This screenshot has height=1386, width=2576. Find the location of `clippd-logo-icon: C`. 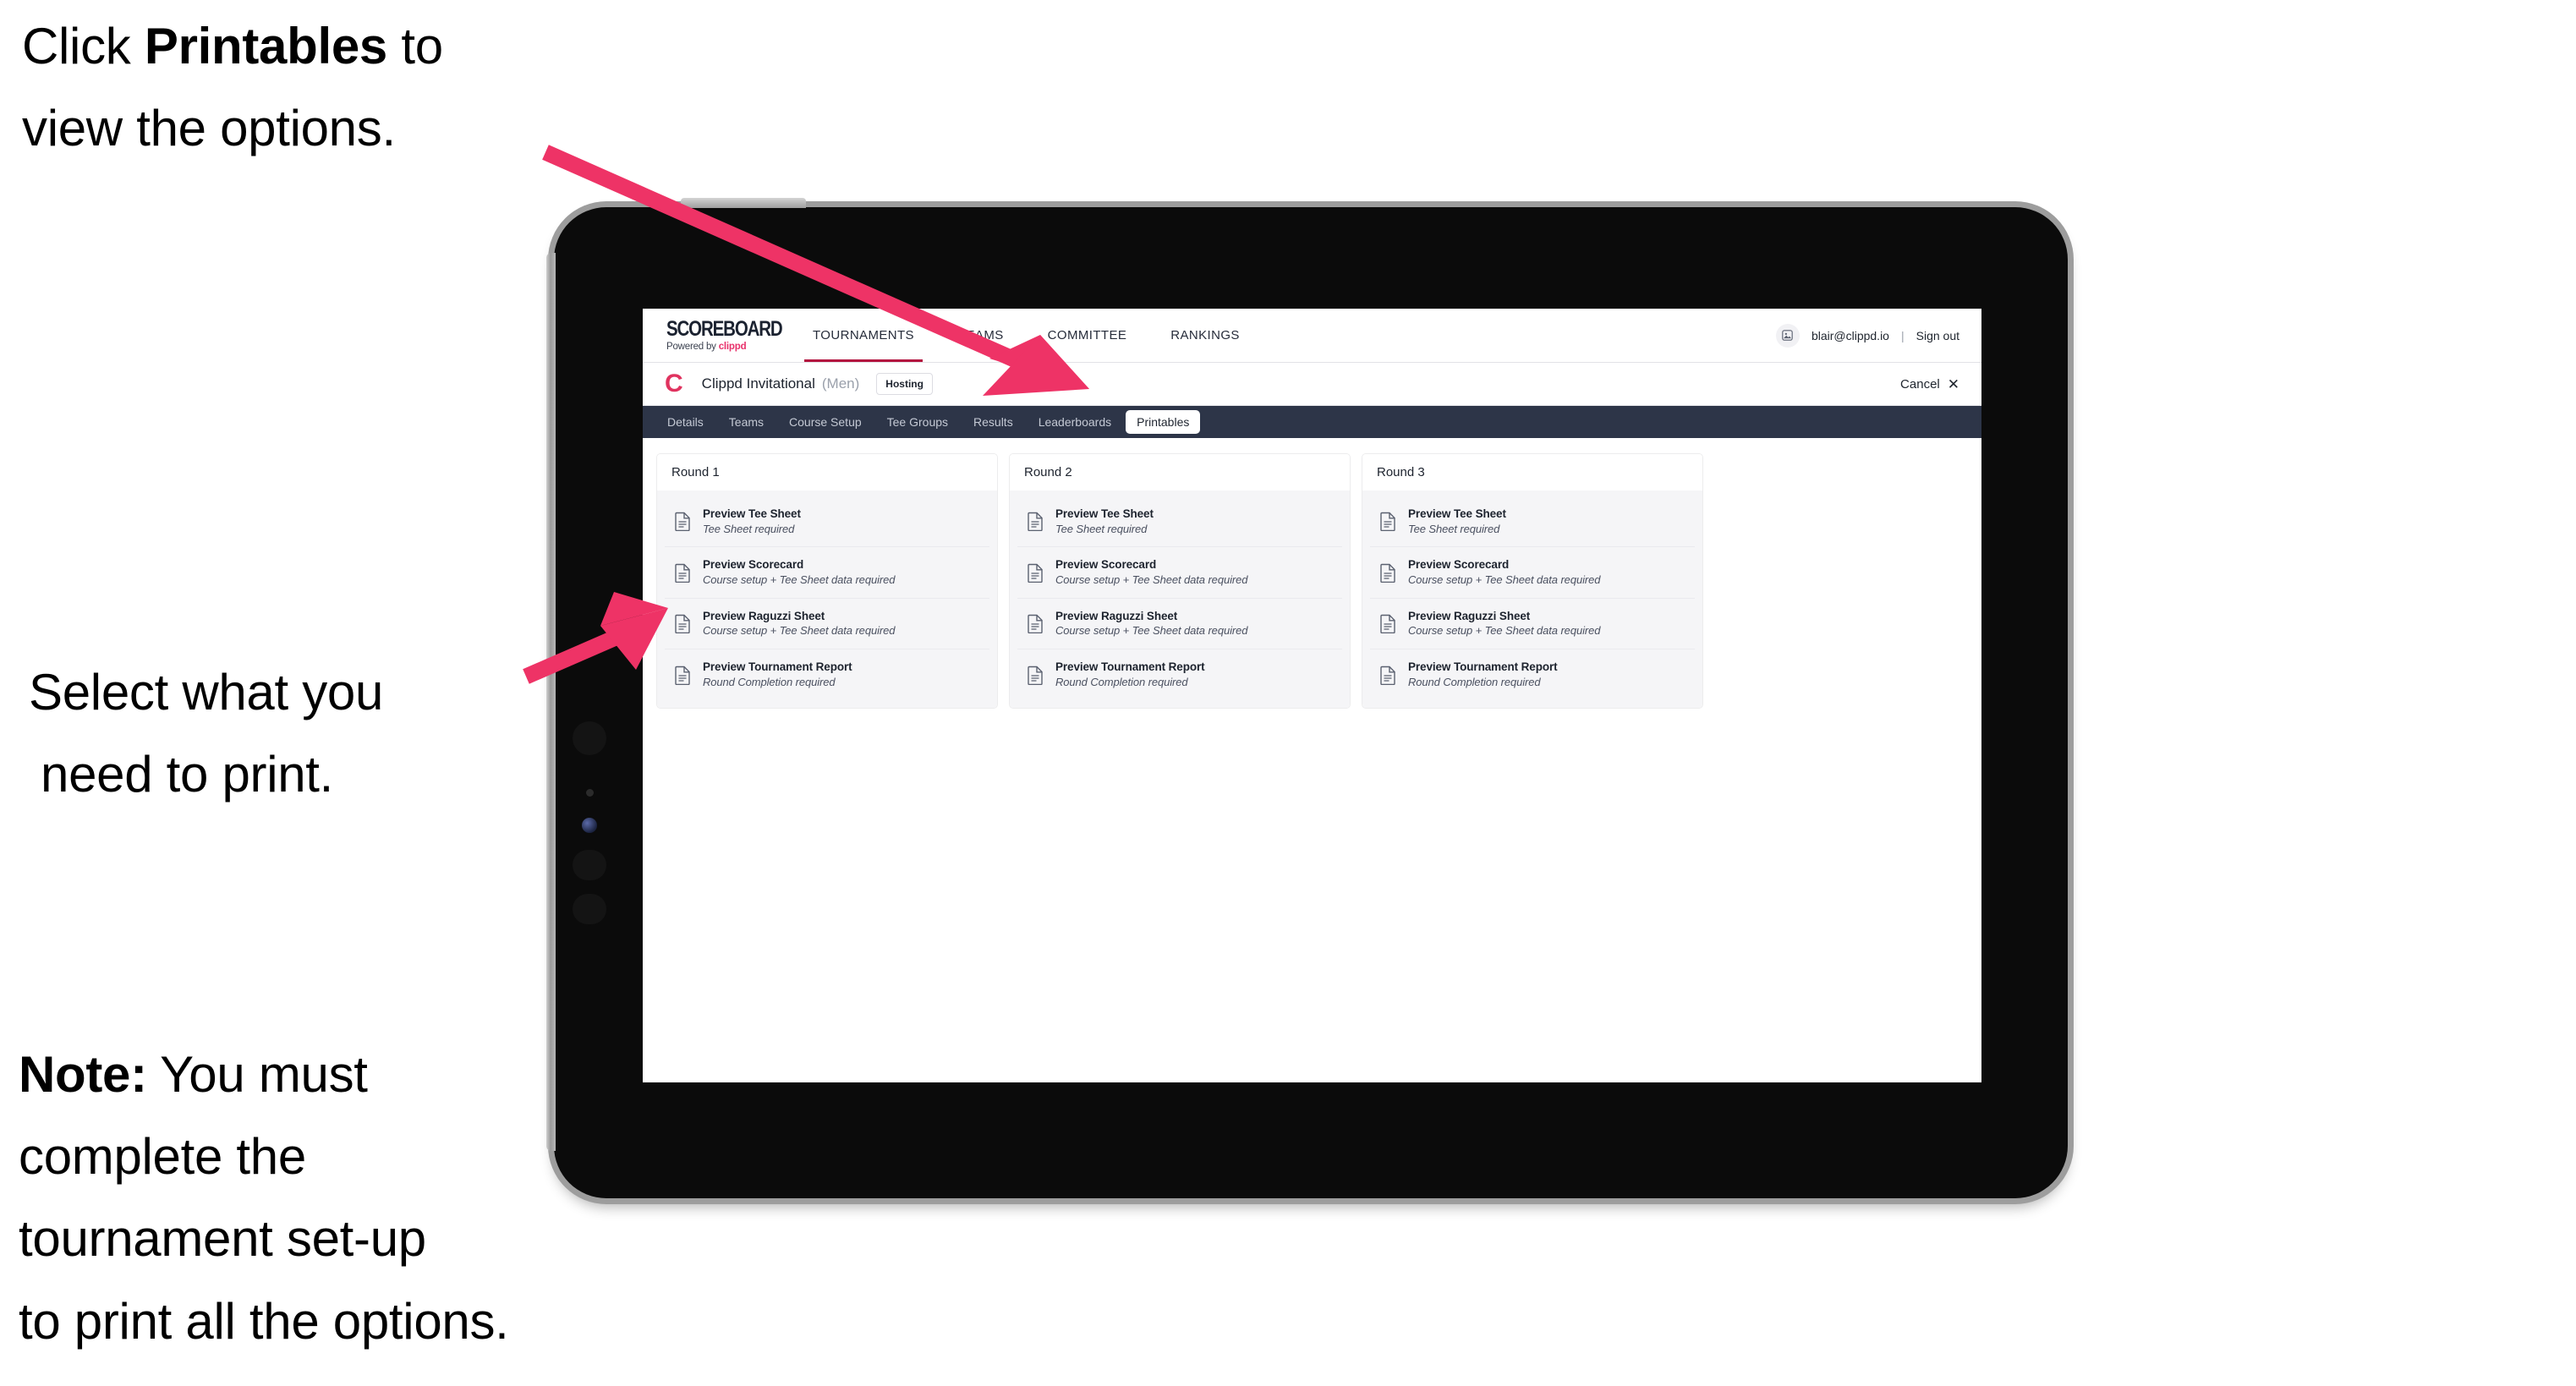

clippd-logo-icon: C is located at coordinates (674, 383).